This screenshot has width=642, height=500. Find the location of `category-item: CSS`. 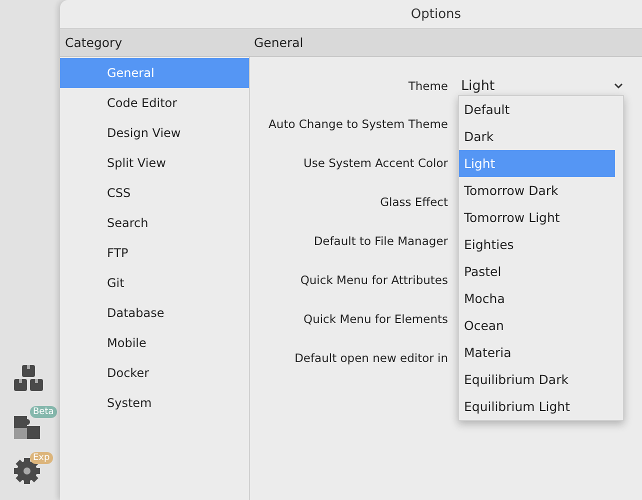

category-item: CSS is located at coordinates (154, 193).